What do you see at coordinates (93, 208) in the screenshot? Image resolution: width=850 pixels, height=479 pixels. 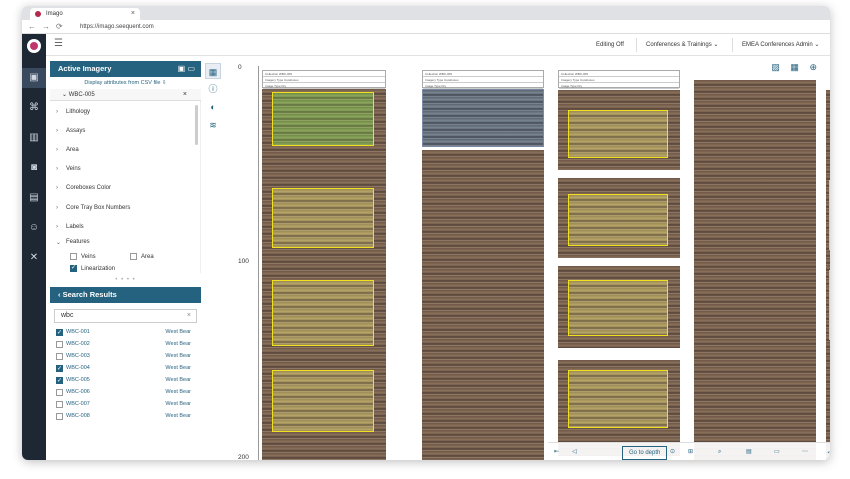 I see `tree-item-core-tray-box-numbers: › Core Tray Box Numbers` at bounding box center [93, 208].